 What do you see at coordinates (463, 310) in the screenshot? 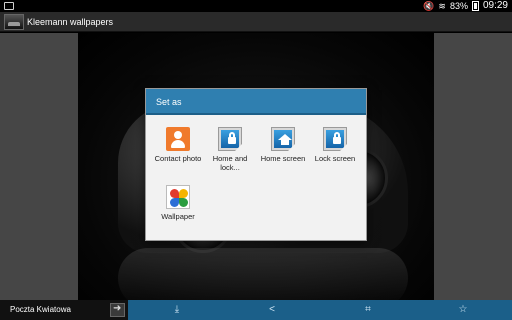
I see `star-icon: ☆` at bounding box center [463, 310].